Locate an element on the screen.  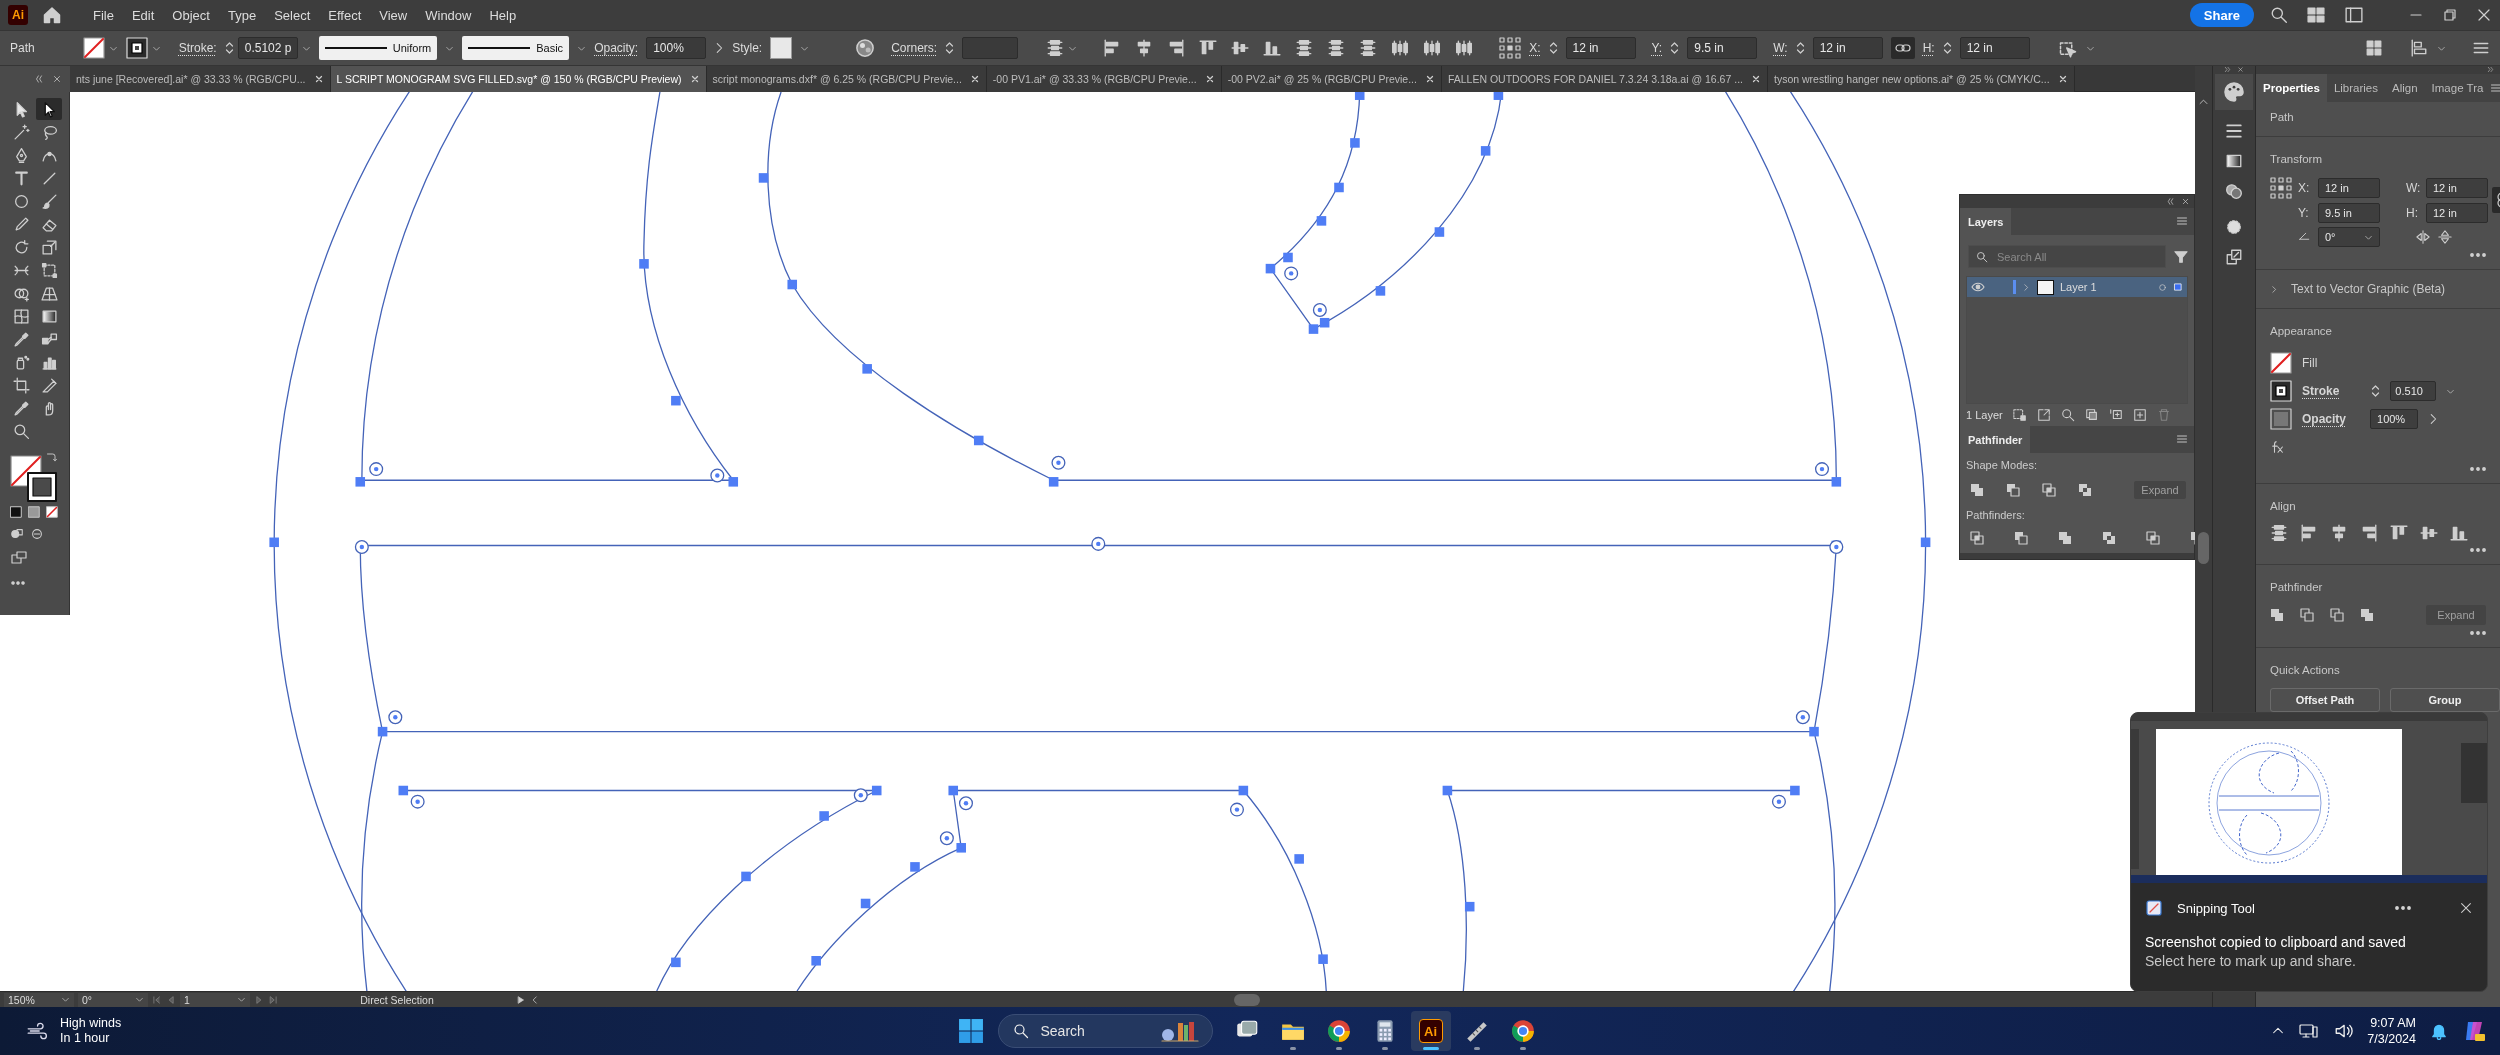
notification-title: Screenshot copied to clipboard and saved is located at coordinates (2309, 942).